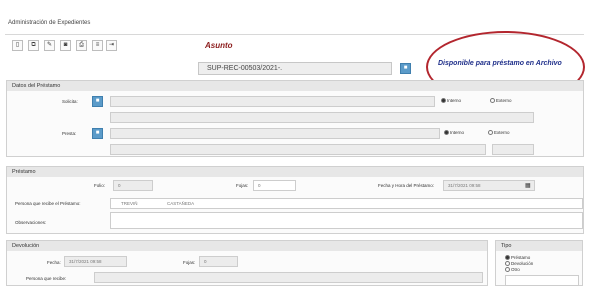  I want to click on solicita-externo-radio: Externo, so click(501, 101).